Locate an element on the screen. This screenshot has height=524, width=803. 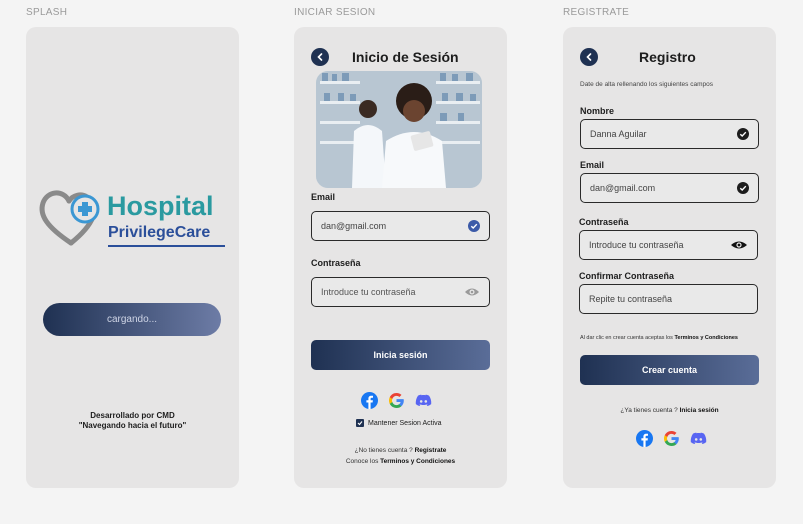
logo-underline is located at coordinates (166, 246).